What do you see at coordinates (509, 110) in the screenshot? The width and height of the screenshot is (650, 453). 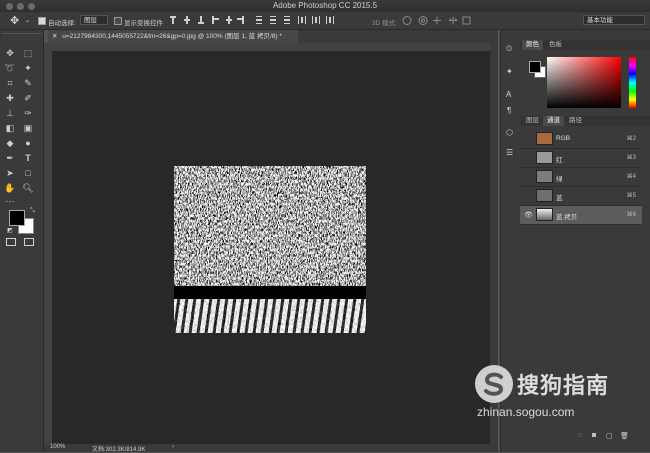 I see `paragraph-panel-icon: ¶` at bounding box center [509, 110].